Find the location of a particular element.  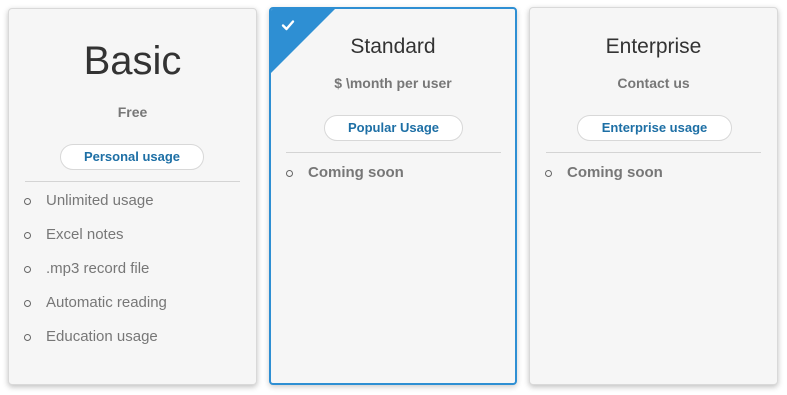

plan-price: Free is located at coordinates (132, 112).